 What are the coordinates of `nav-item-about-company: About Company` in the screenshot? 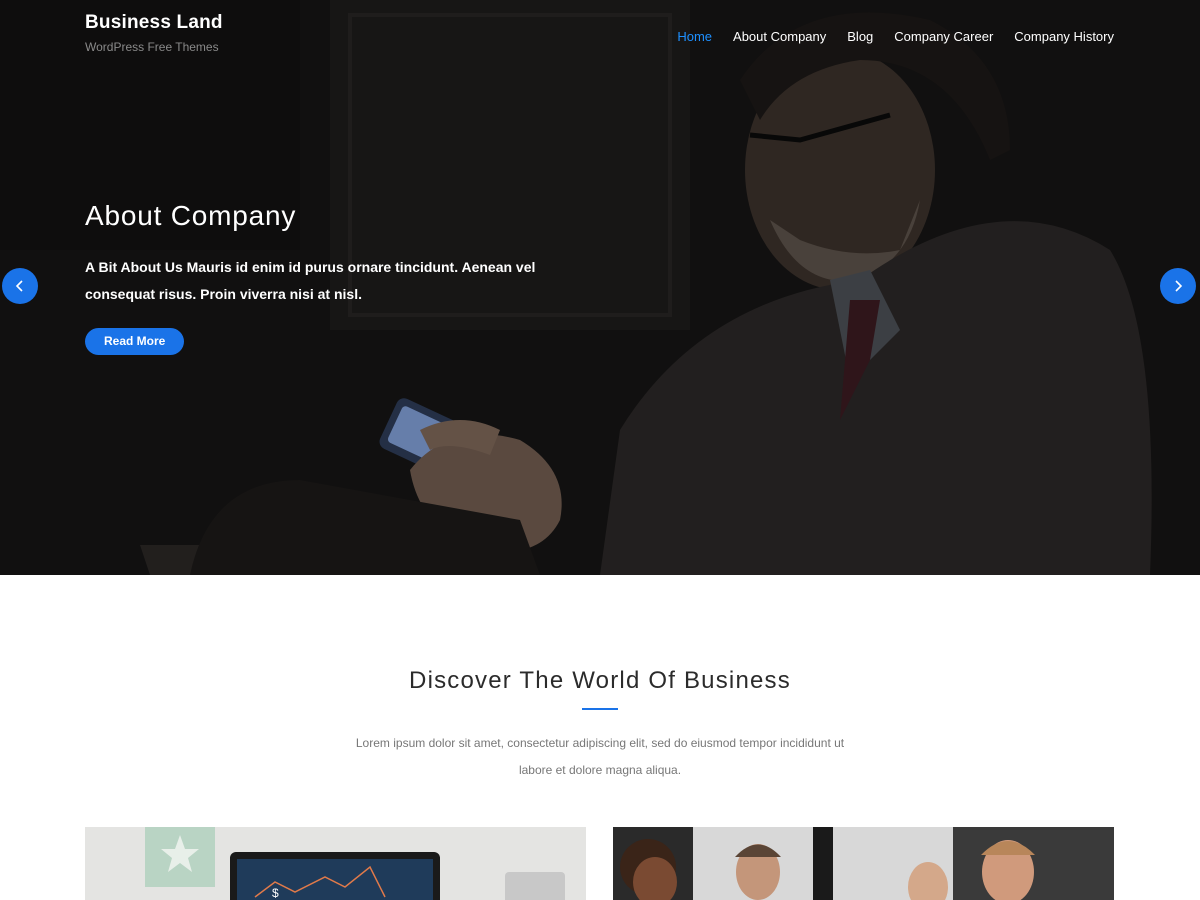 It's located at (779, 36).